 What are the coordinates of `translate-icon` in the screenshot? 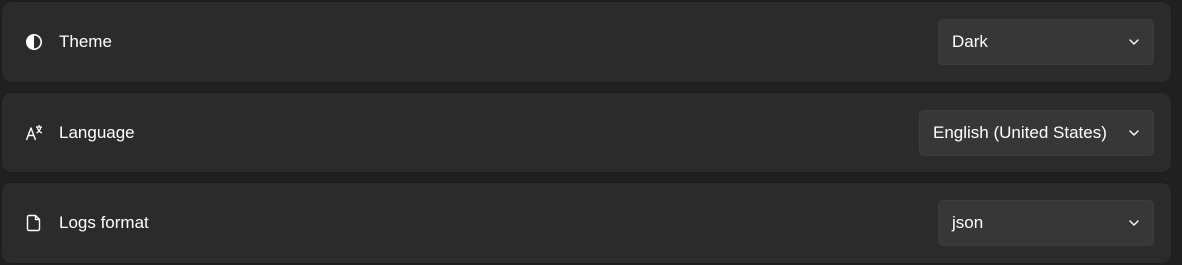 It's located at (34, 133).